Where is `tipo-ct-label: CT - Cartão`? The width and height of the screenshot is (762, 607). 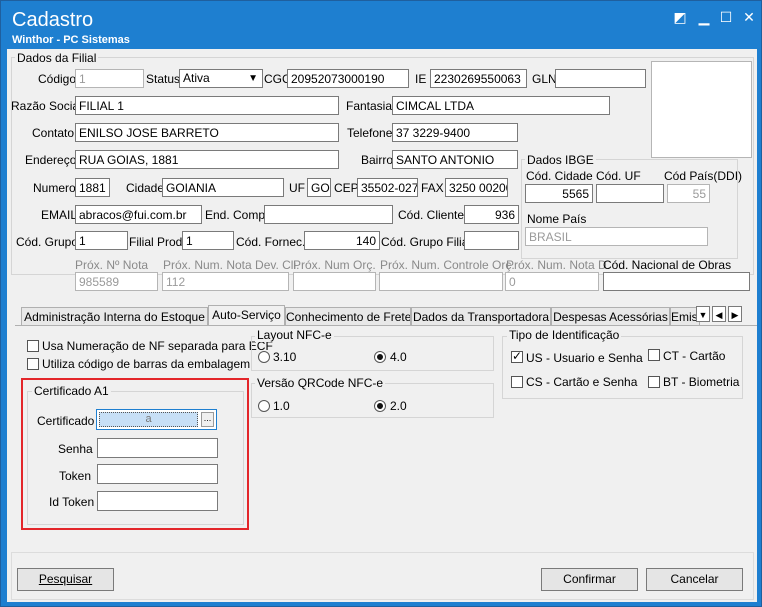
tipo-ct-label: CT - Cartão is located at coordinates (694, 356).